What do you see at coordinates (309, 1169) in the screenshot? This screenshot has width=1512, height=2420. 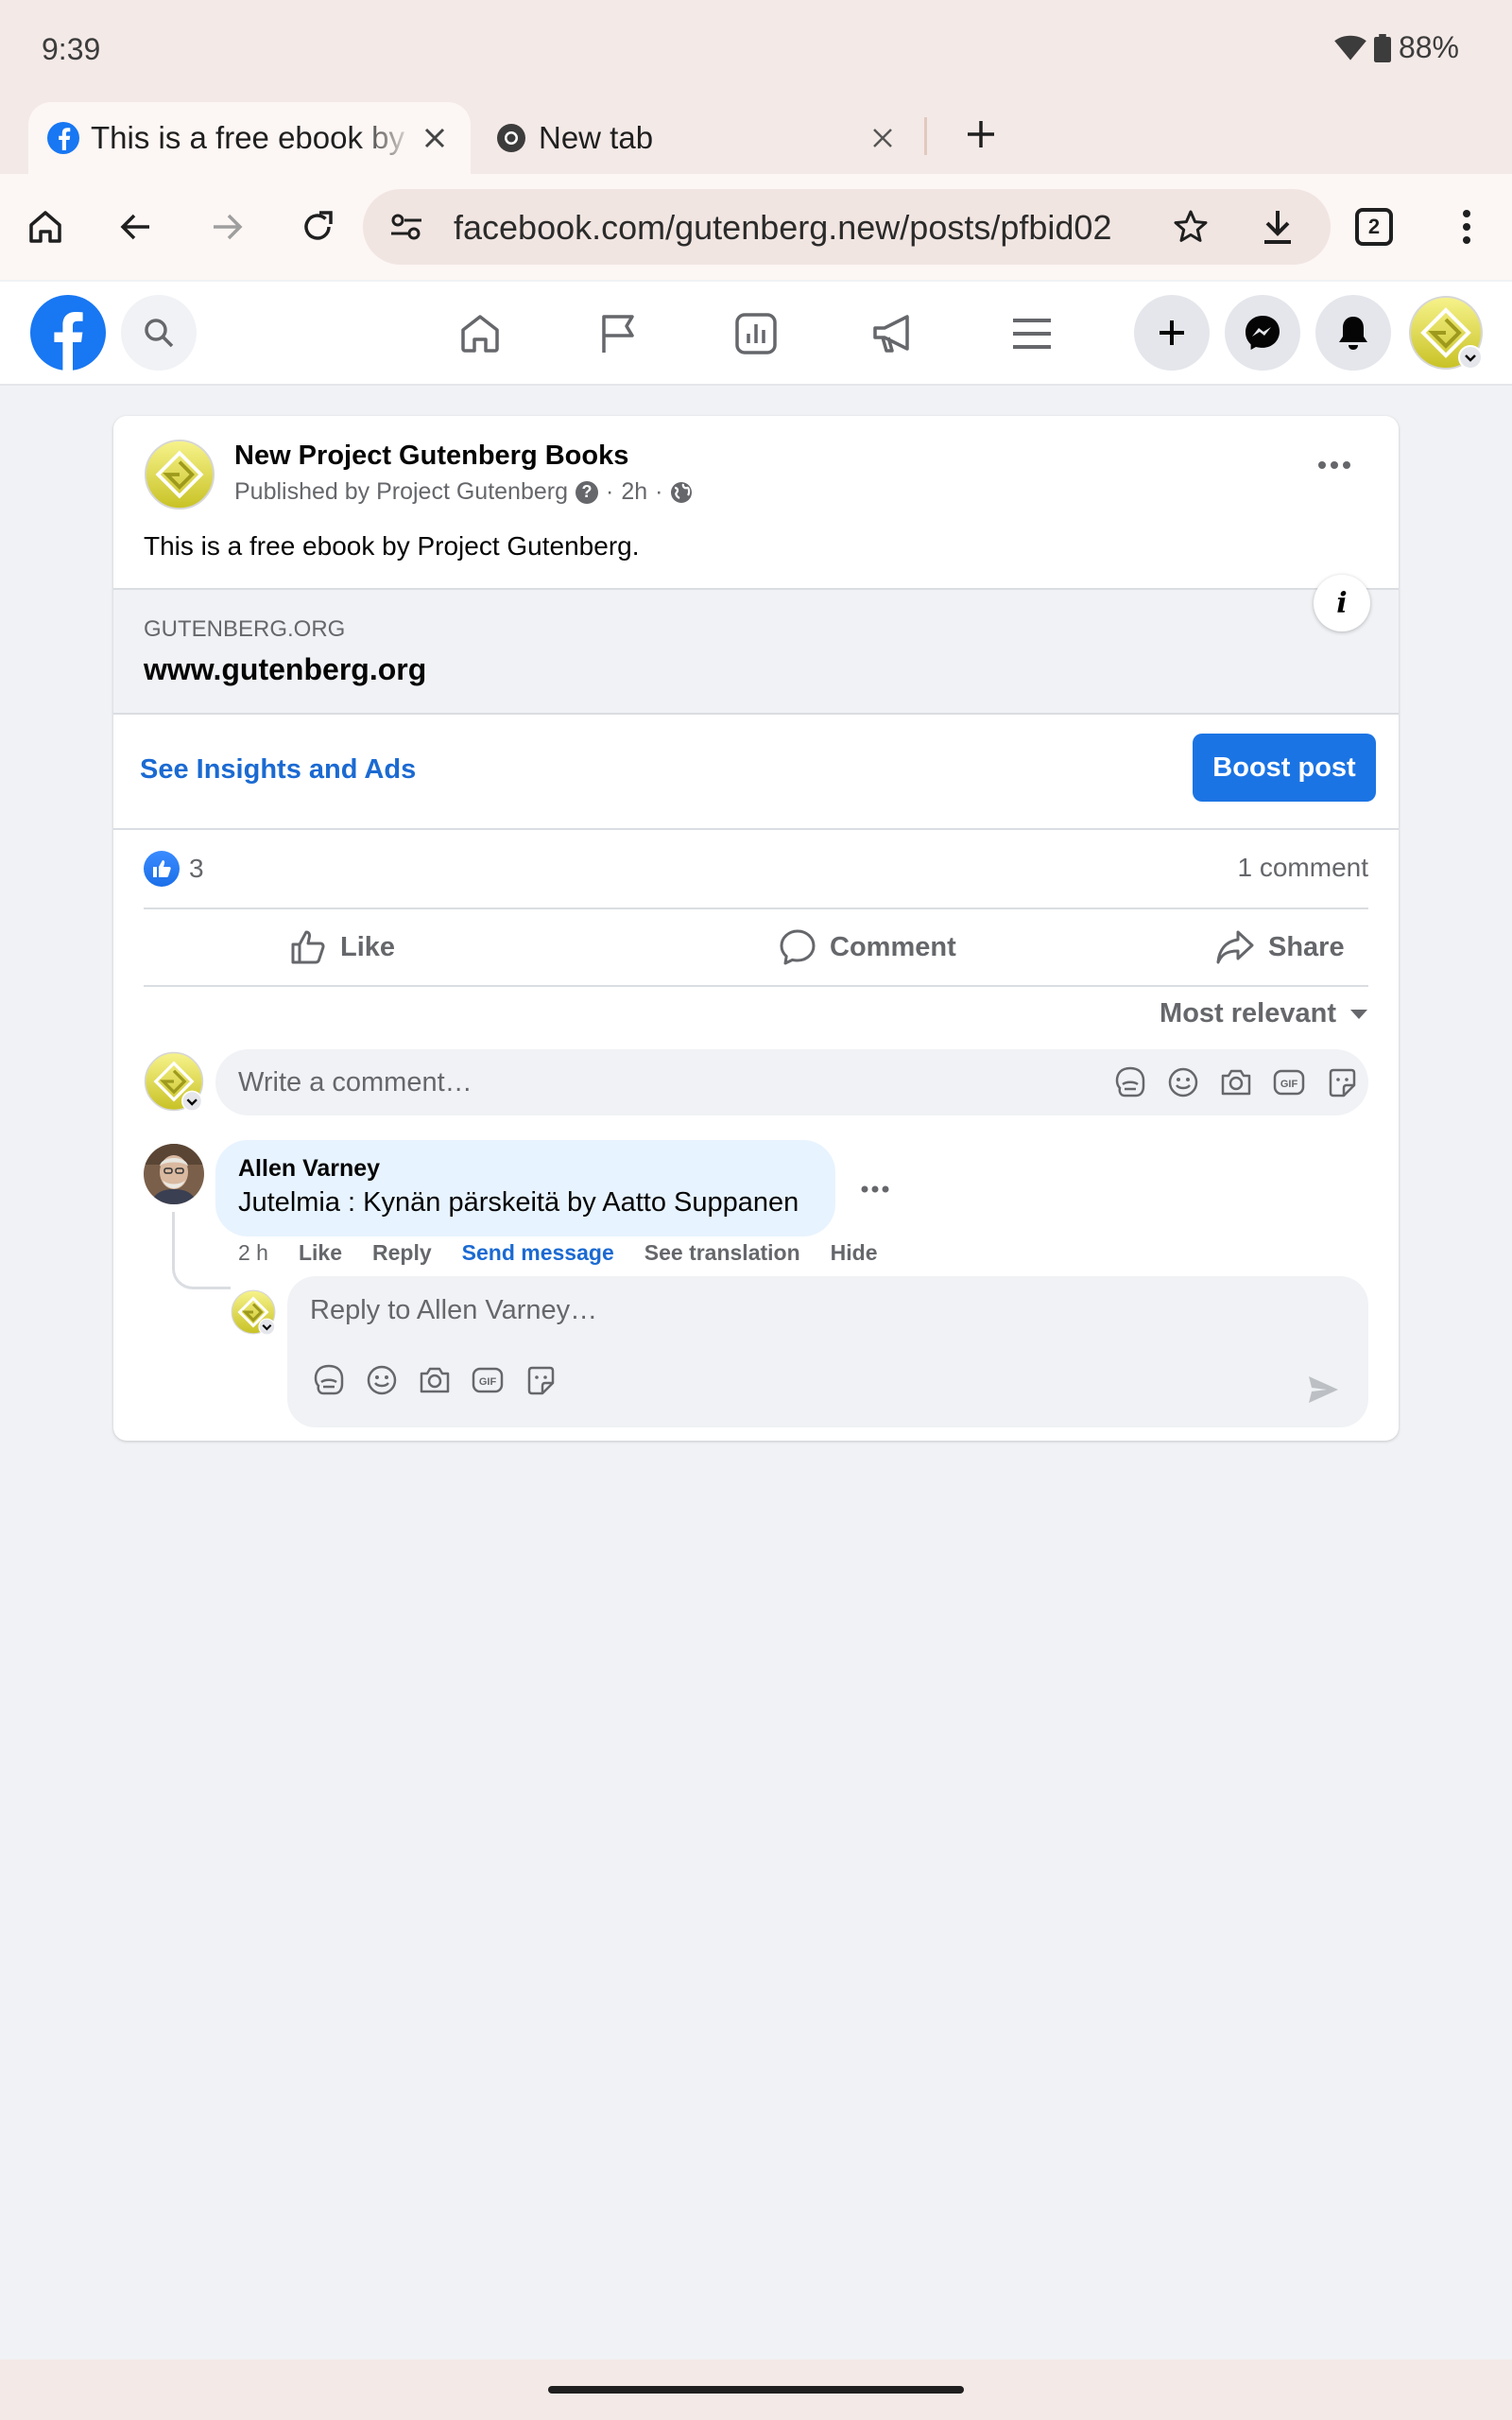 I see `comment-author: Allen Varney` at bounding box center [309, 1169].